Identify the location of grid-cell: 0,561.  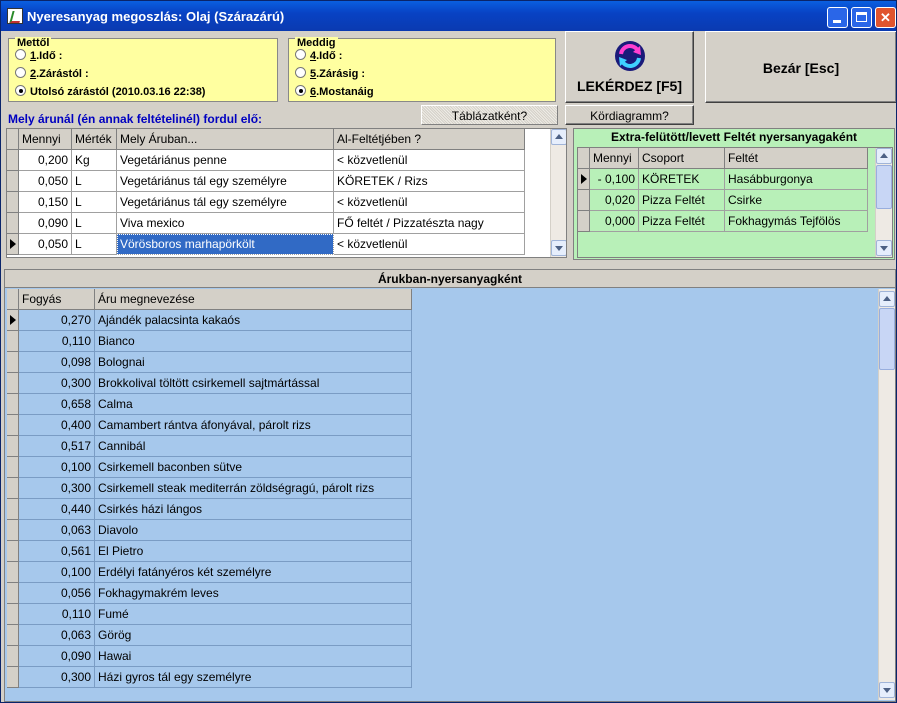
(57, 551).